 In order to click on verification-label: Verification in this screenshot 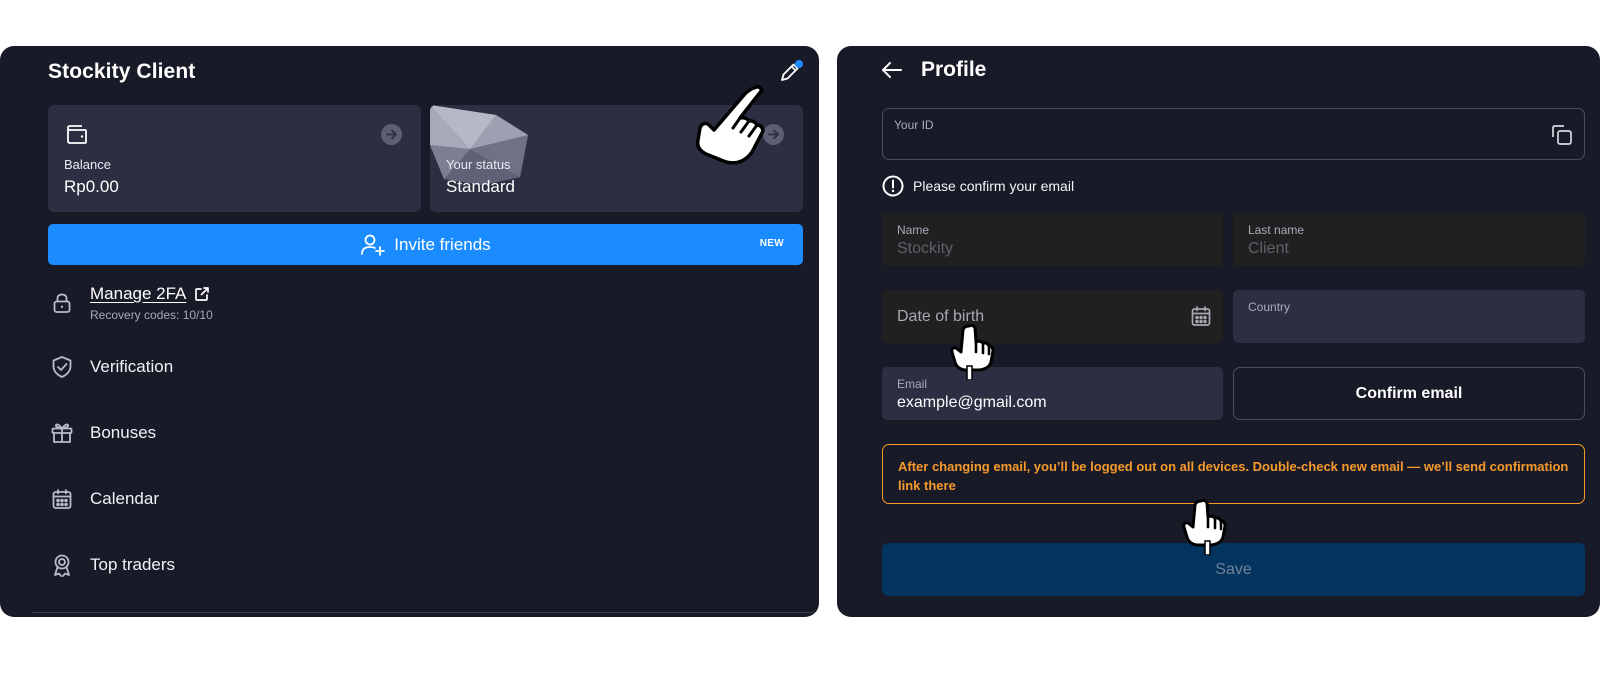, I will do `click(132, 366)`.